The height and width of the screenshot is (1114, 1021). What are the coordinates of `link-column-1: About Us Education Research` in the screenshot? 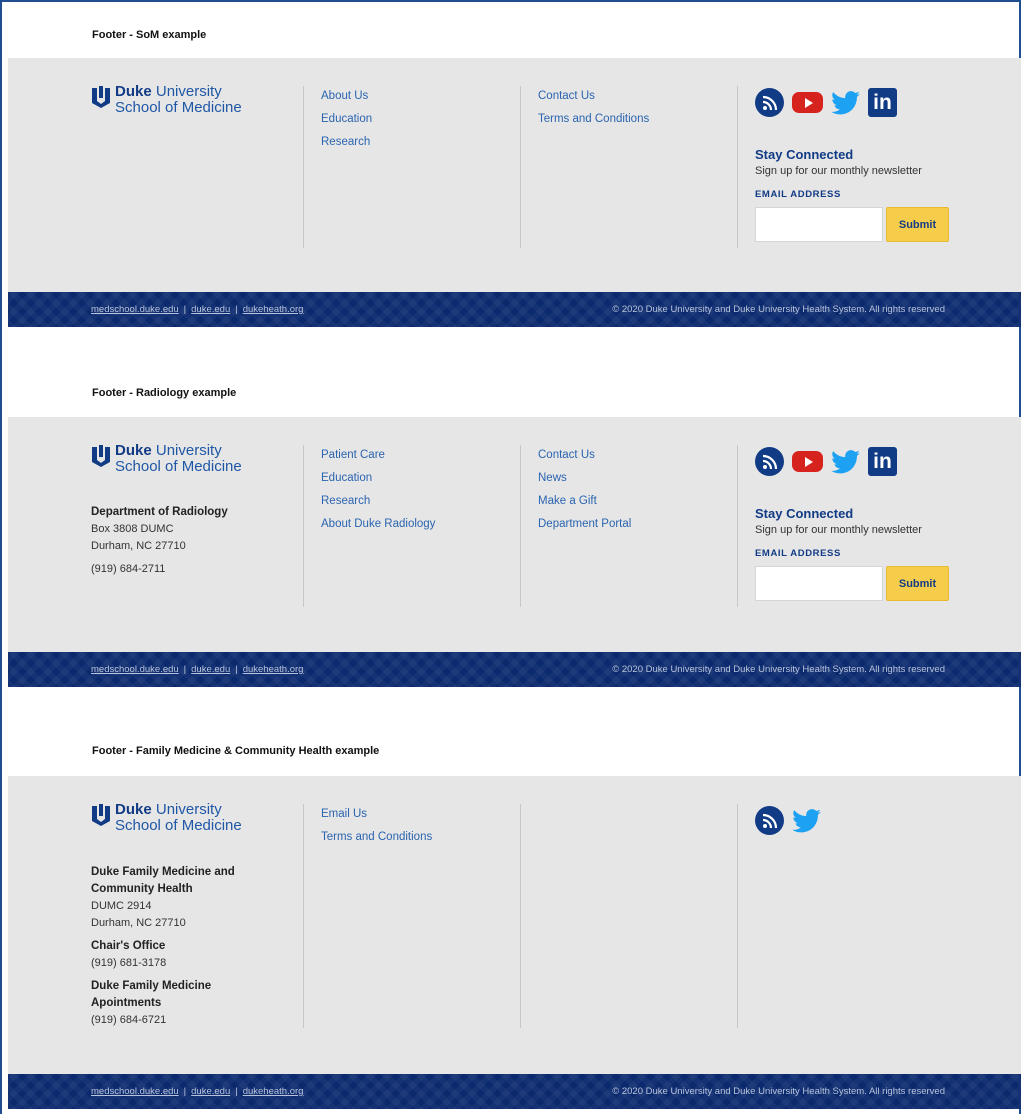 It's located at (346, 123).